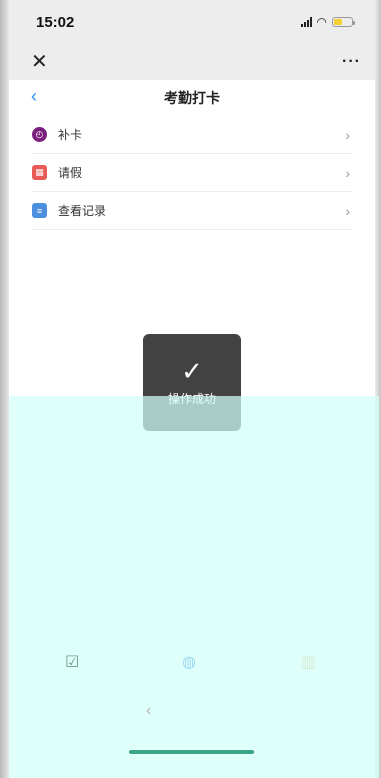 Image resolution: width=381 pixels, height=778 pixels. I want to click on title-bar: ‹ 考勤打卡, so click(192, 98).